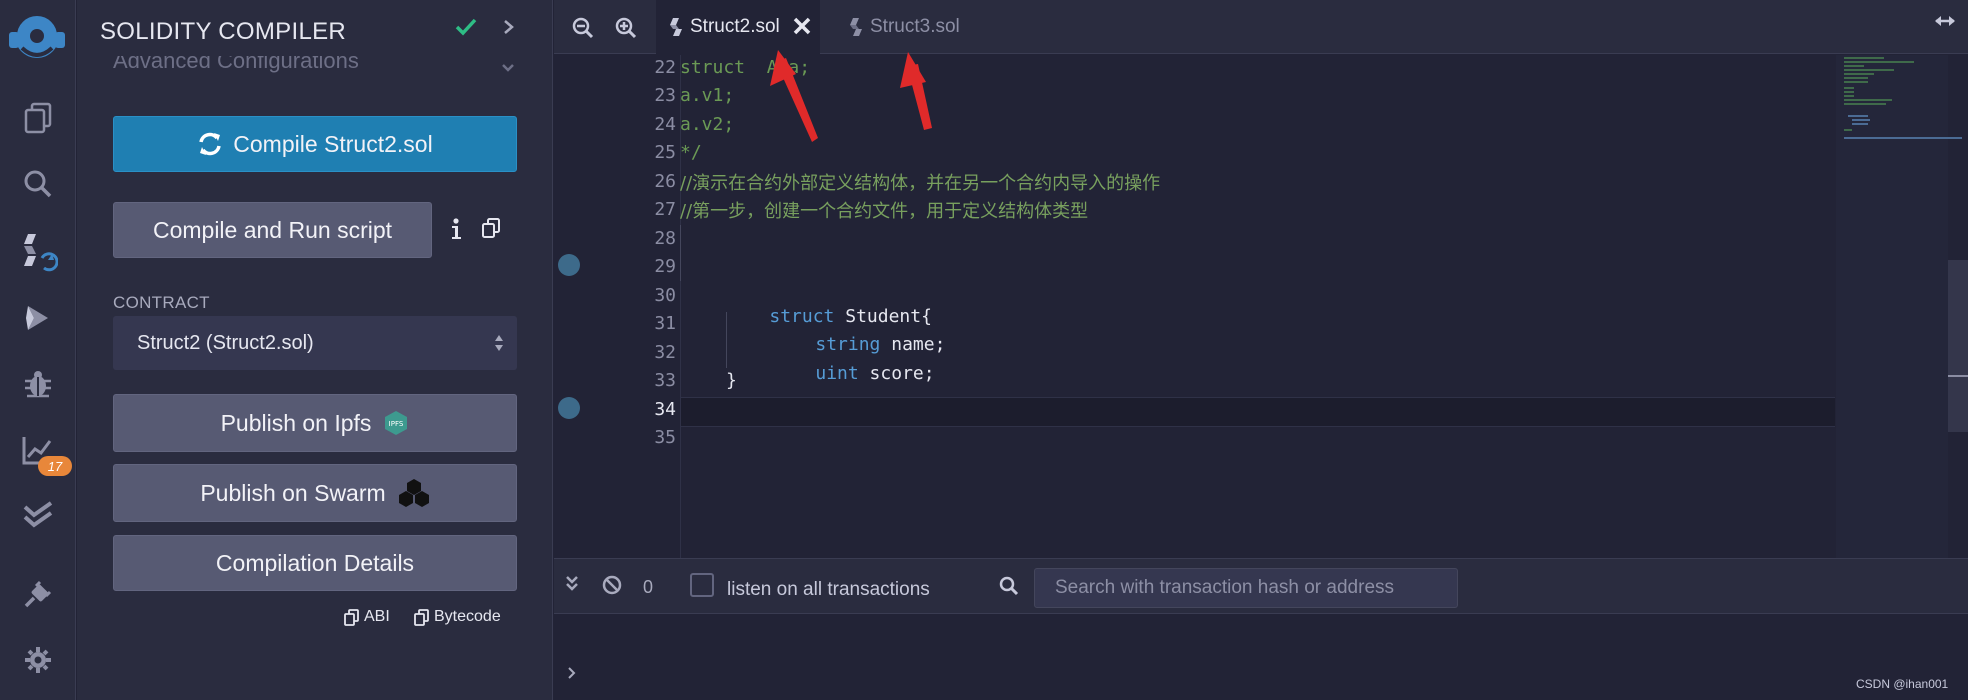  I want to click on chevron-down-icon, so click(508, 69).